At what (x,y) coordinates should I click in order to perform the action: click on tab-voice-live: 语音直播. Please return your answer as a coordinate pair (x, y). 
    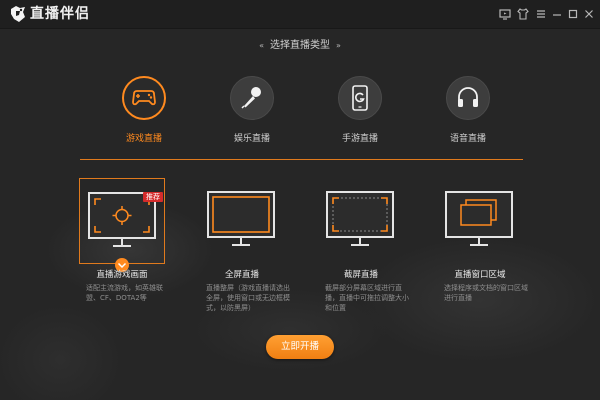
    Looking at the image, I should click on (468, 112).